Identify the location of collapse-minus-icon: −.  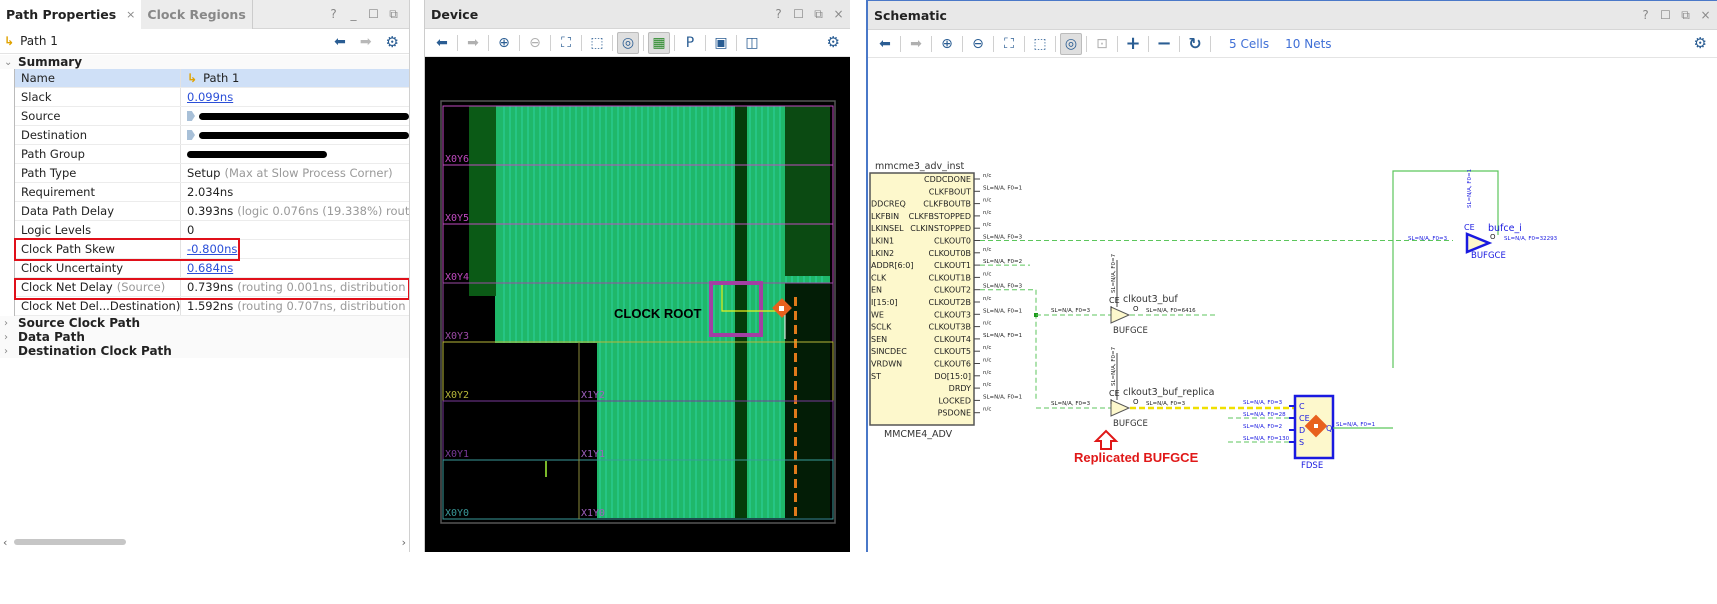
(1164, 44).